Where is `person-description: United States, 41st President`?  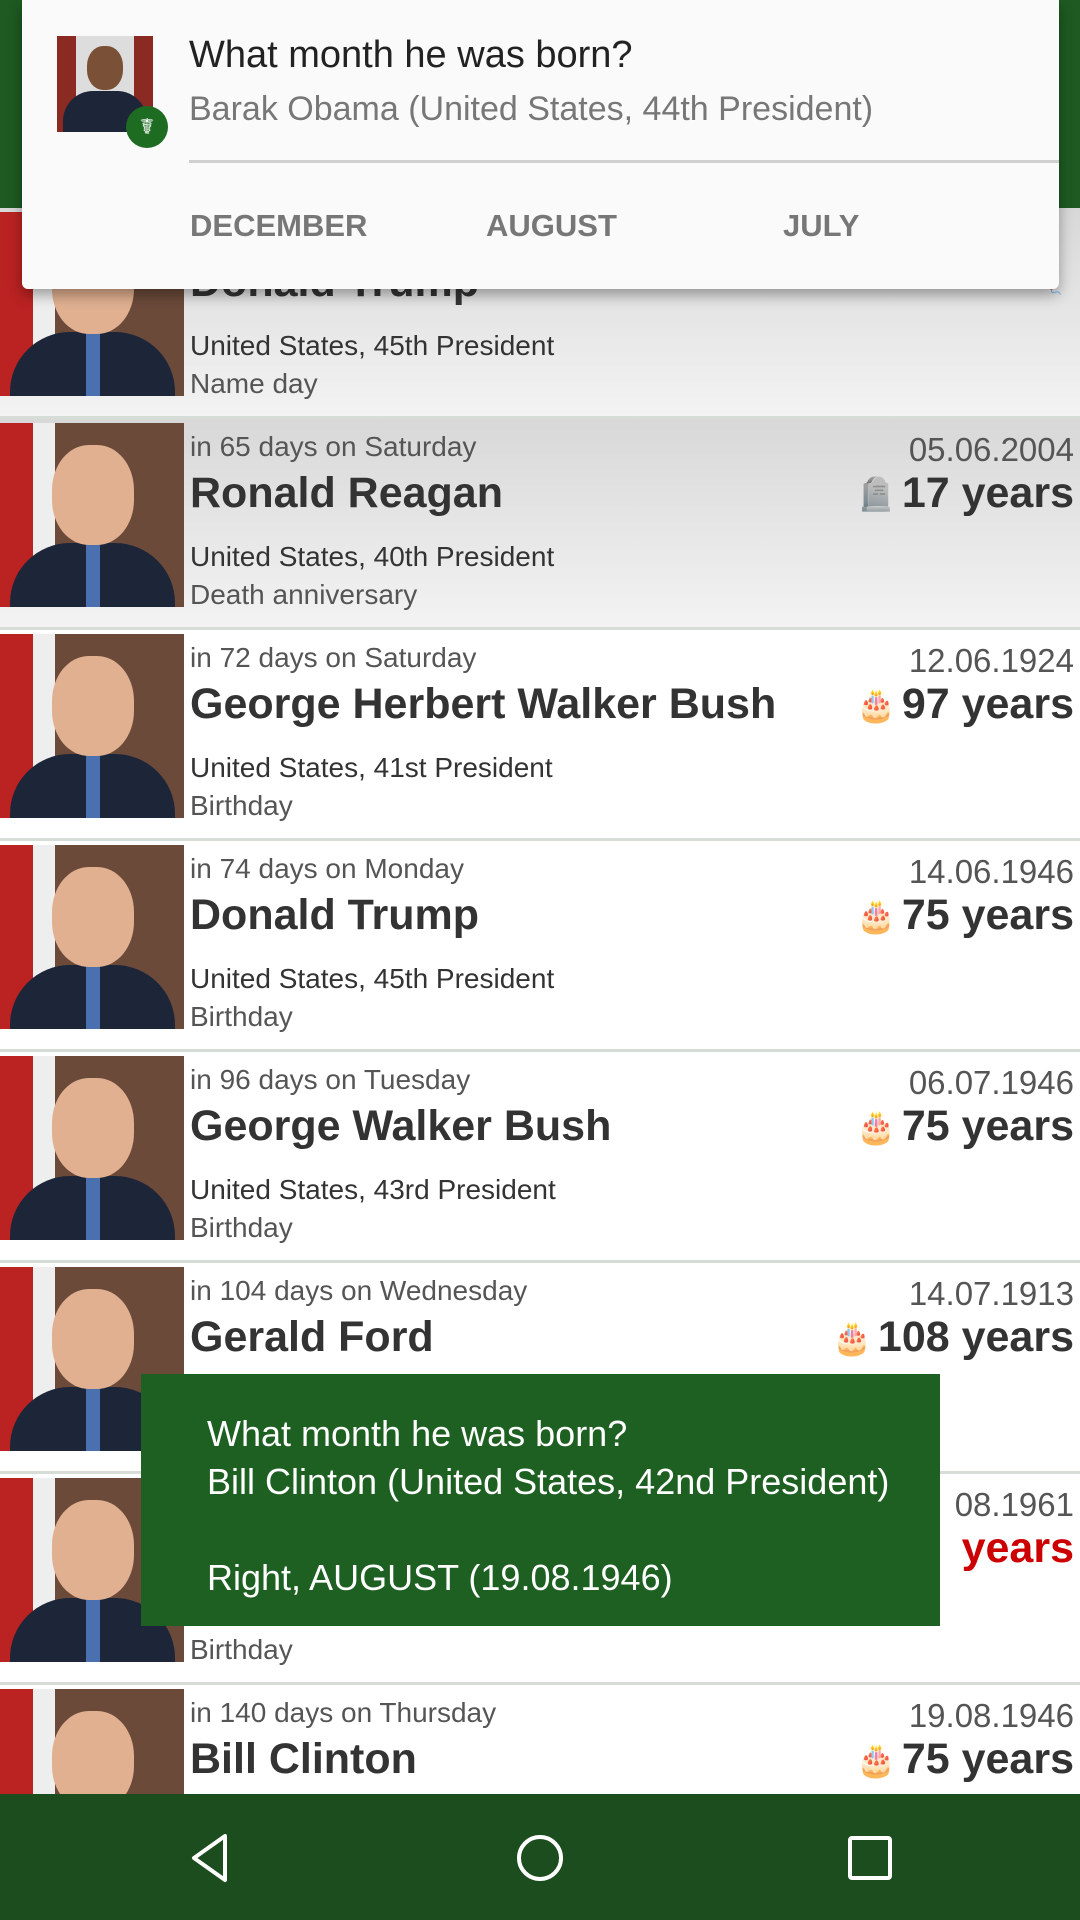
person-description: United States, 41st President is located at coordinates (371, 767).